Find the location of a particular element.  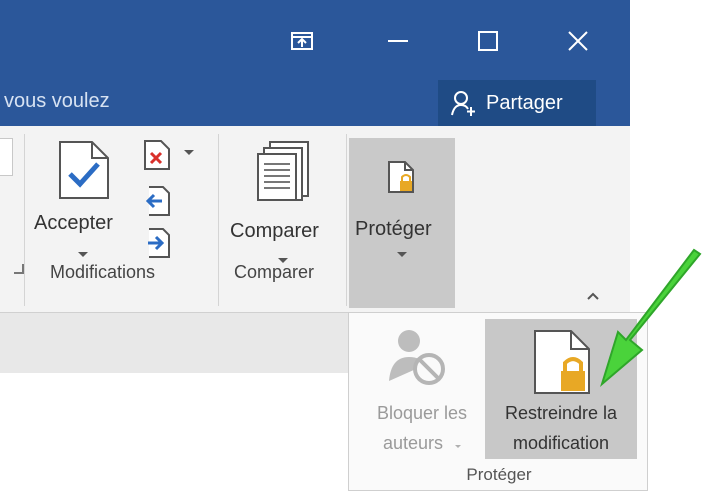

block-authors-label-line2: auteurs is located at coordinates (413, 443).